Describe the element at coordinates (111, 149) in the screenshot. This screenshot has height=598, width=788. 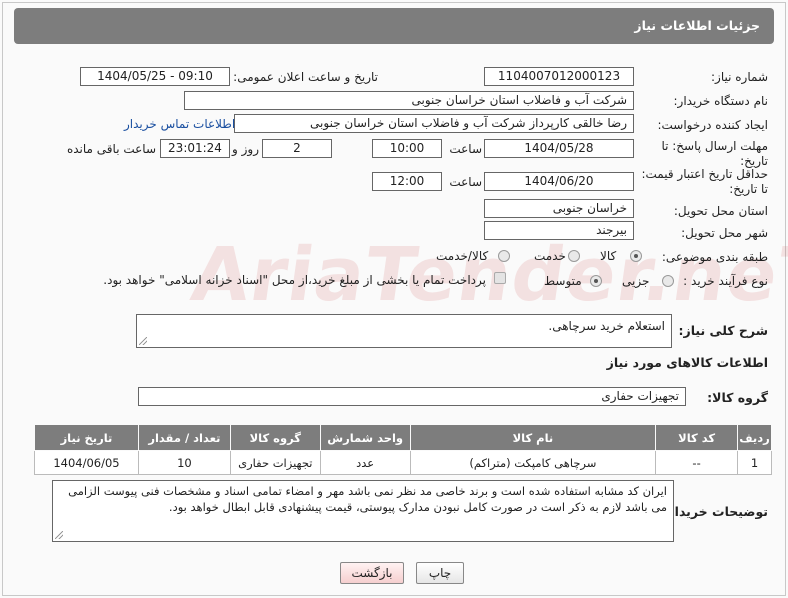
I see `remaining-time-label: ساعت باقی مانده` at that location.